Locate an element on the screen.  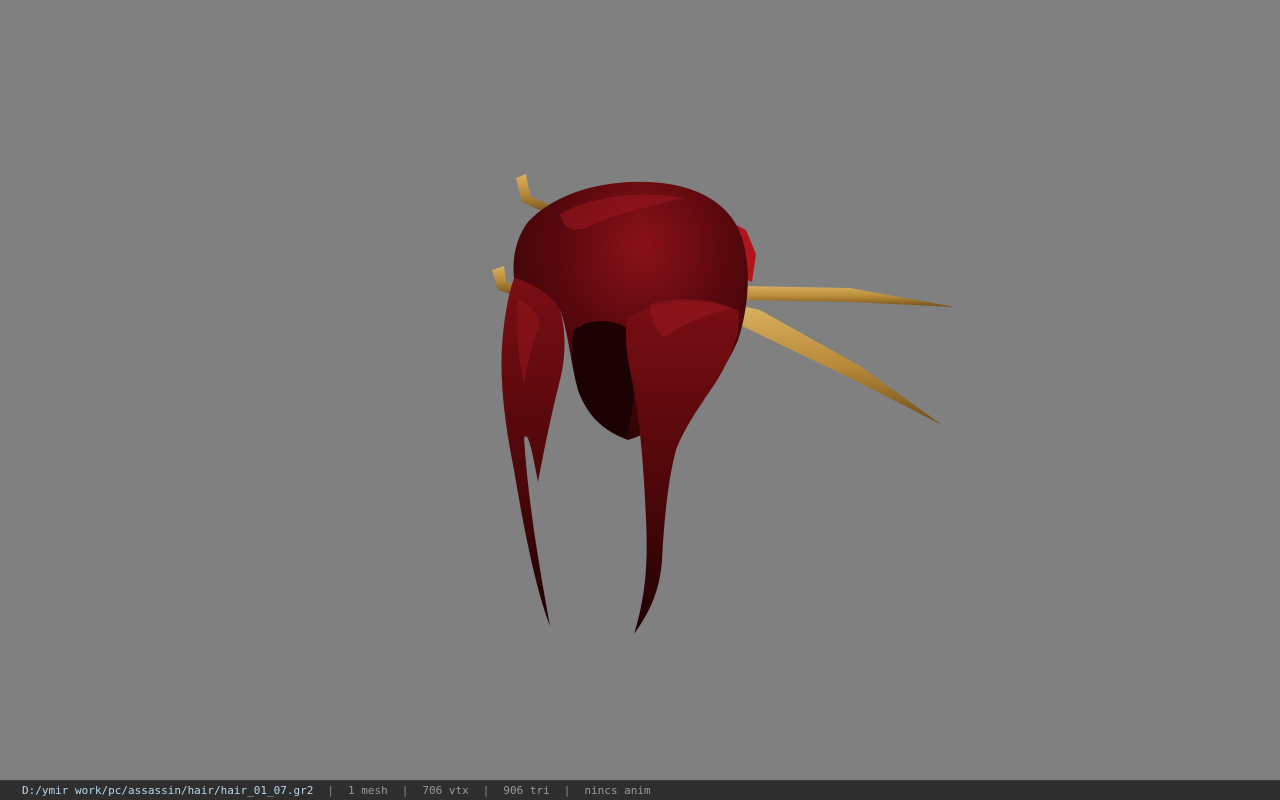
vertex-count: 706 vtx is located at coordinates (445, 790).